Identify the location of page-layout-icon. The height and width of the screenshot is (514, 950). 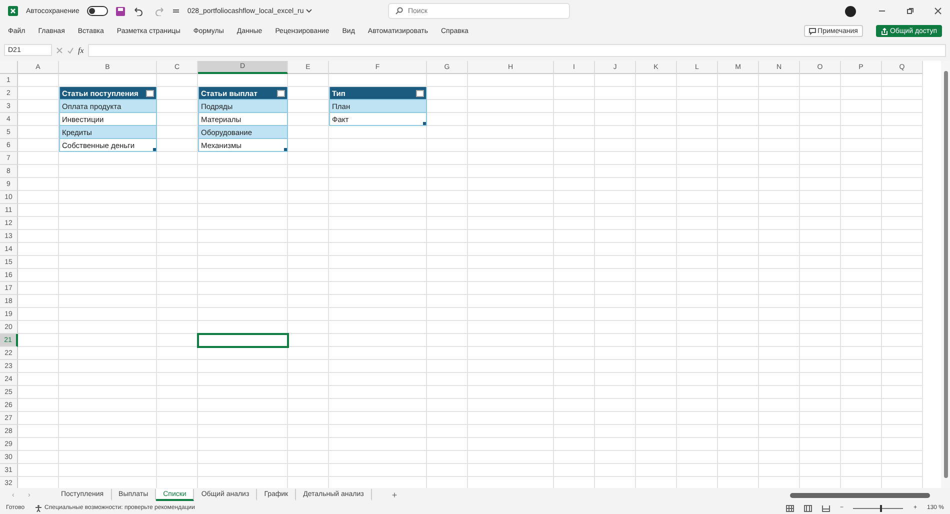
(808, 508).